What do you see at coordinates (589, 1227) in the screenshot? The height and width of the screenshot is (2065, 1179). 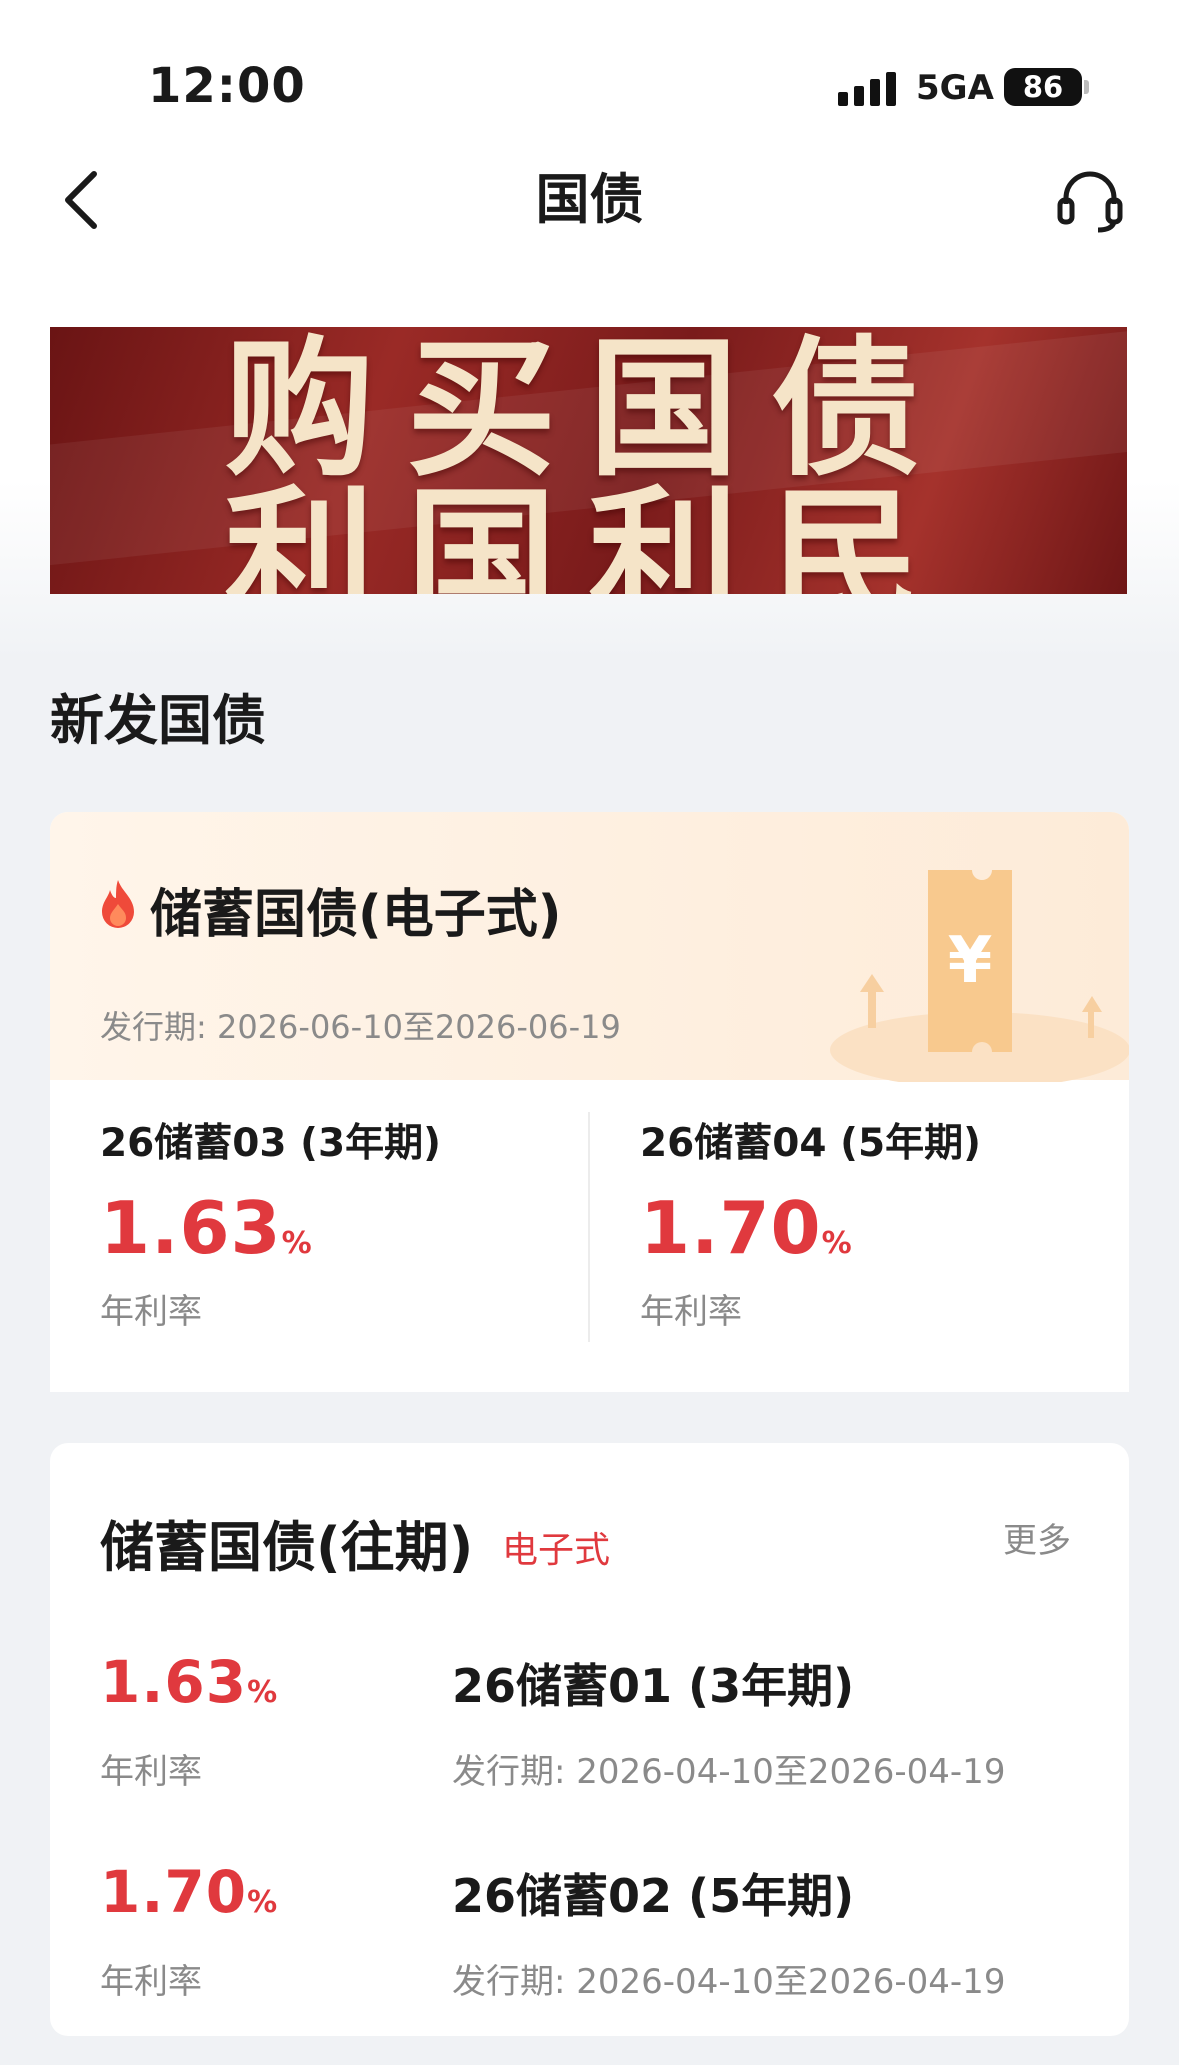 I see `column-divider` at bounding box center [589, 1227].